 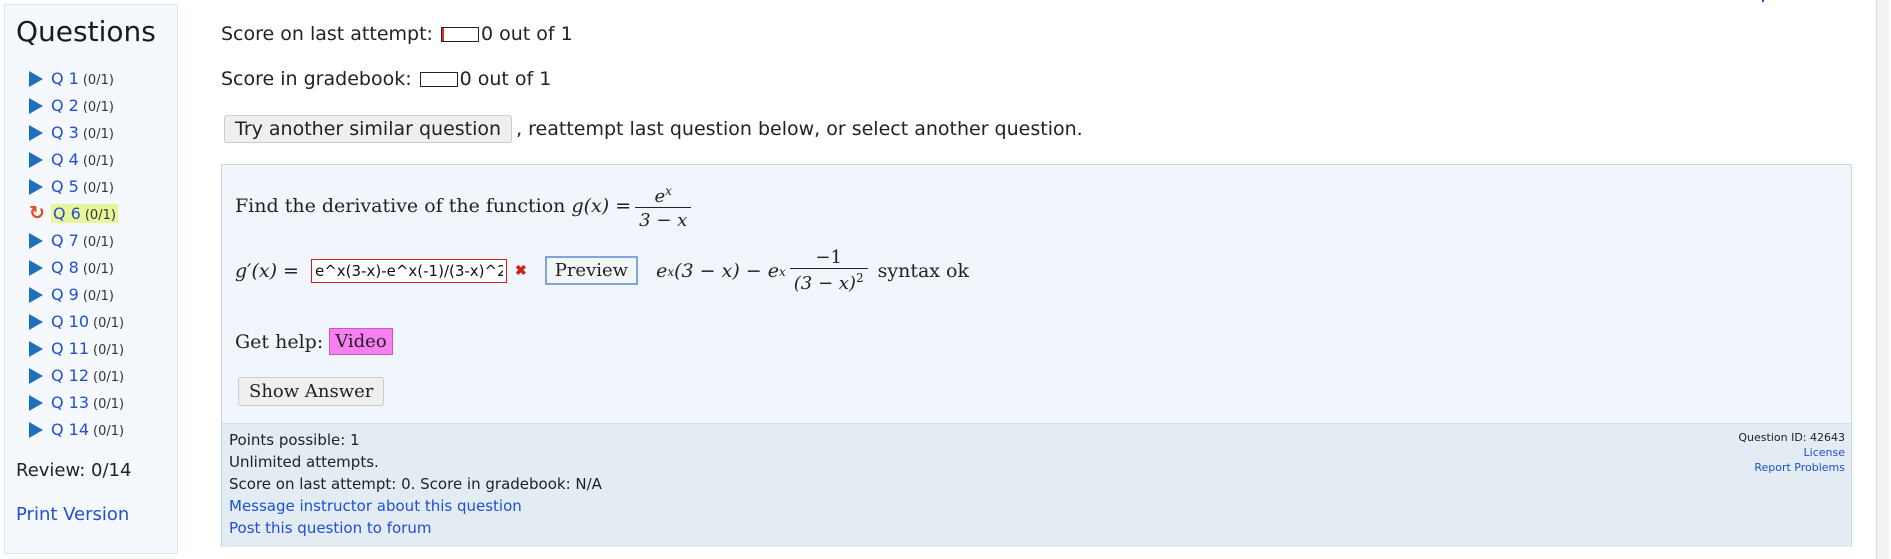 What do you see at coordinates (65, 78) in the screenshot?
I see `question-link: Q 1` at bounding box center [65, 78].